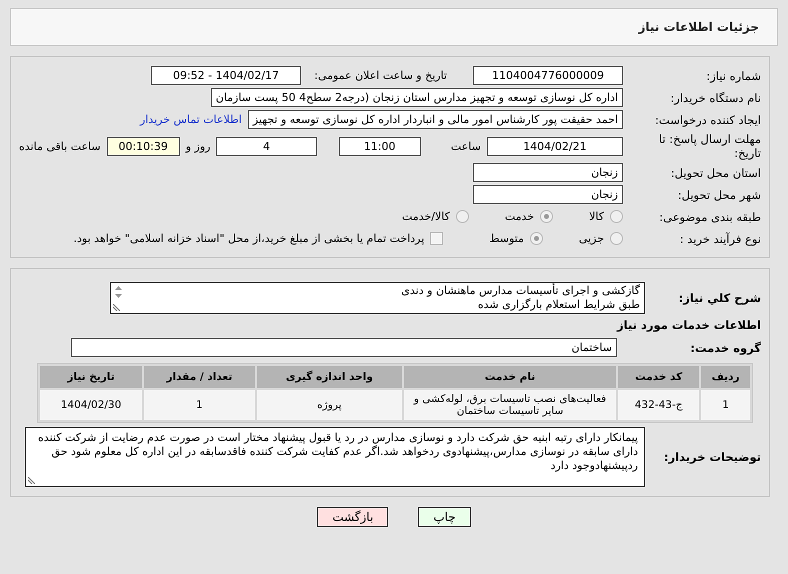  I want to click on field-label: ساعت باقی مانده, so click(60, 146).